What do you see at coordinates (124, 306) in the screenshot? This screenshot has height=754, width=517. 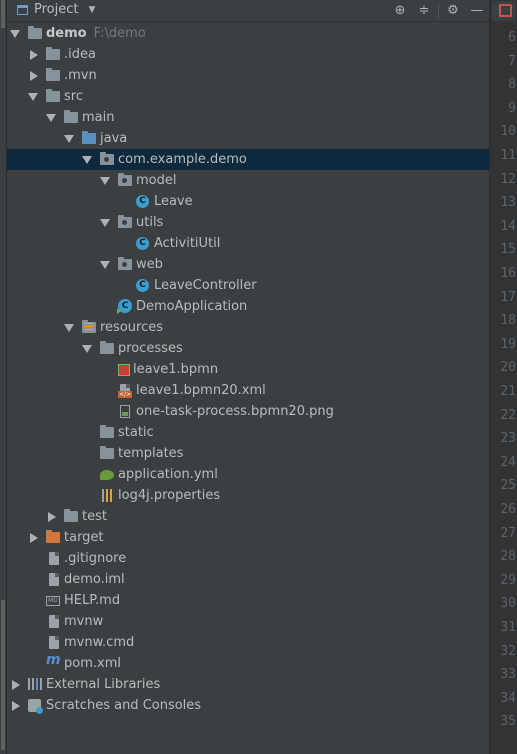 I see `spring-boot-class-icon: C` at bounding box center [124, 306].